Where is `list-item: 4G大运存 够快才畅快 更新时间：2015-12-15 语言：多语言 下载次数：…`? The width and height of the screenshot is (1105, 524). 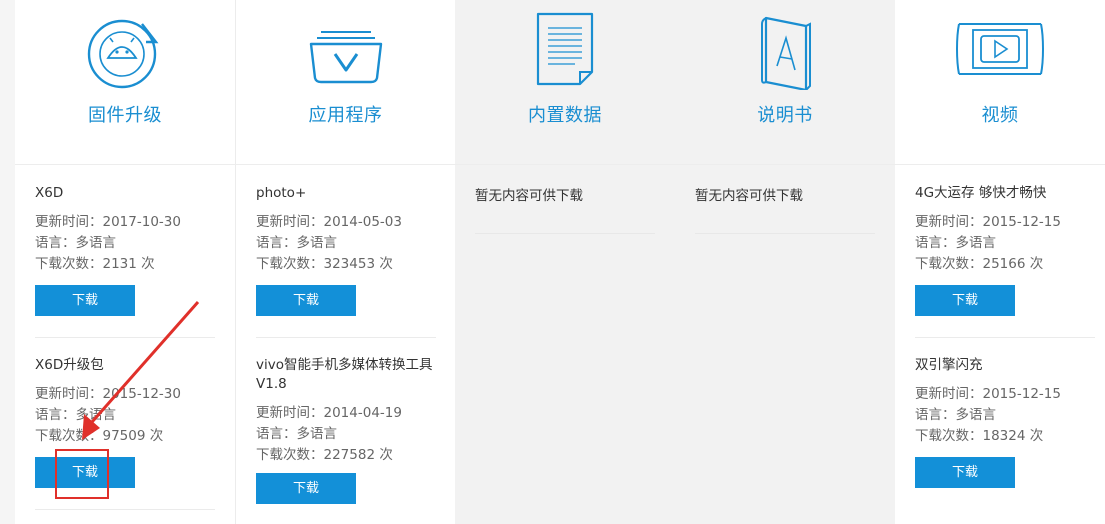
list-item: 4G大运存 够快才畅快 更新时间：2015-12-15 语言：多语言 下载次数：… is located at coordinates (1005, 229).